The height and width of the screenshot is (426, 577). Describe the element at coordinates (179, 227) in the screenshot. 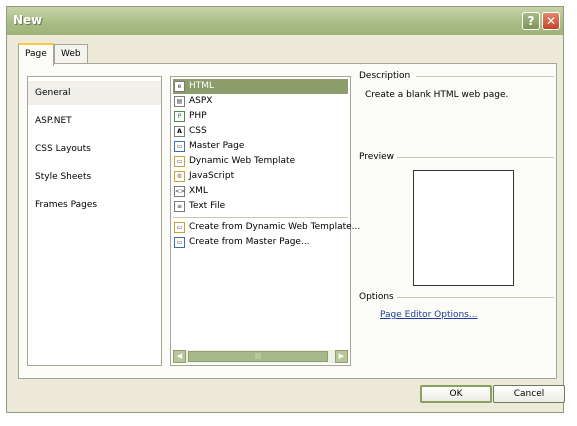

I see `create-from-dwt-icon: ▭` at that location.